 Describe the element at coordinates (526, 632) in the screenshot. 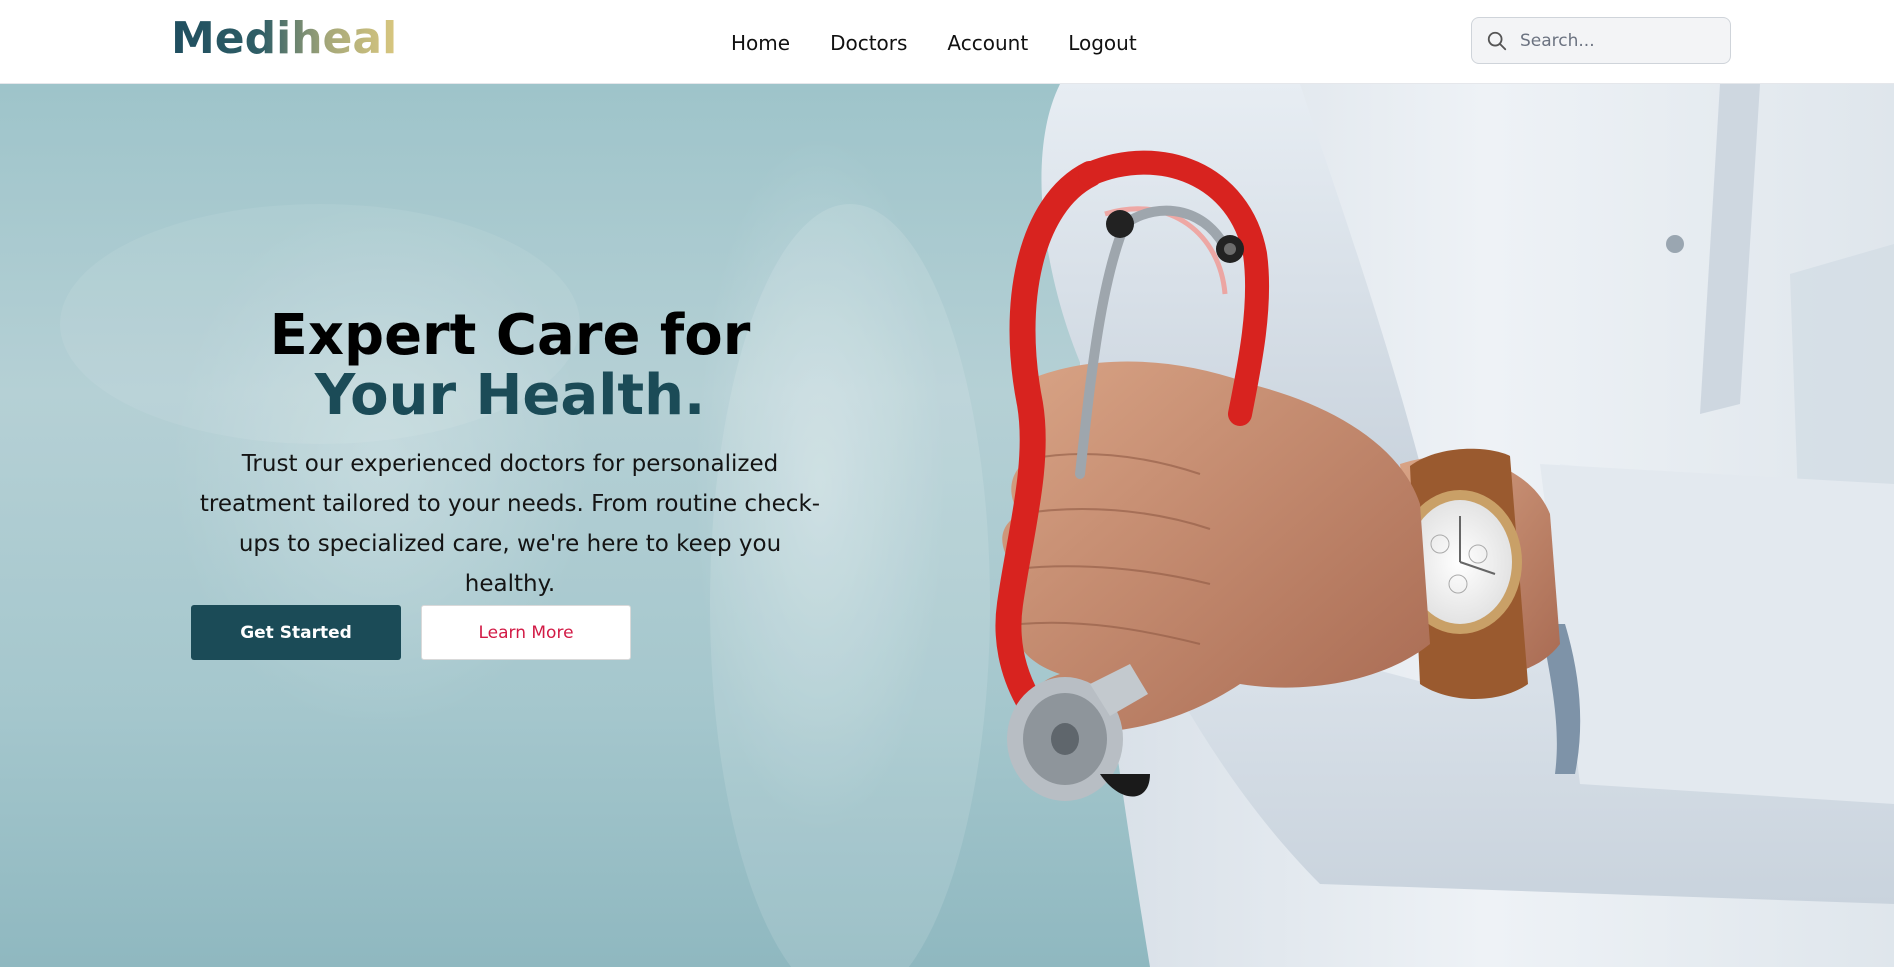

I see `learn-more-button: Learn More` at that location.